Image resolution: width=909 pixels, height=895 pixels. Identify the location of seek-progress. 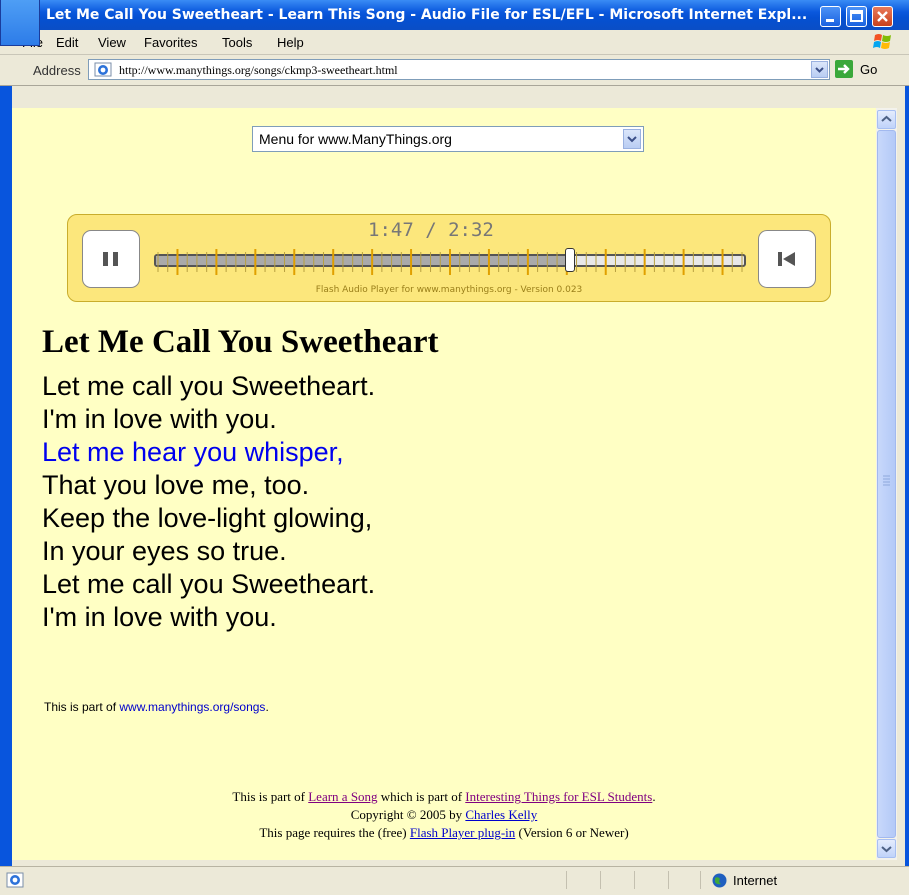
(363, 260).